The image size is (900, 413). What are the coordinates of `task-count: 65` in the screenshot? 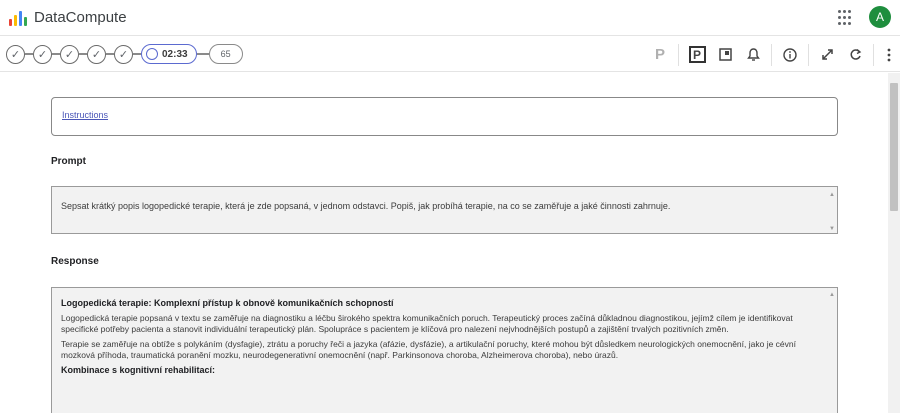 It's located at (225, 54).